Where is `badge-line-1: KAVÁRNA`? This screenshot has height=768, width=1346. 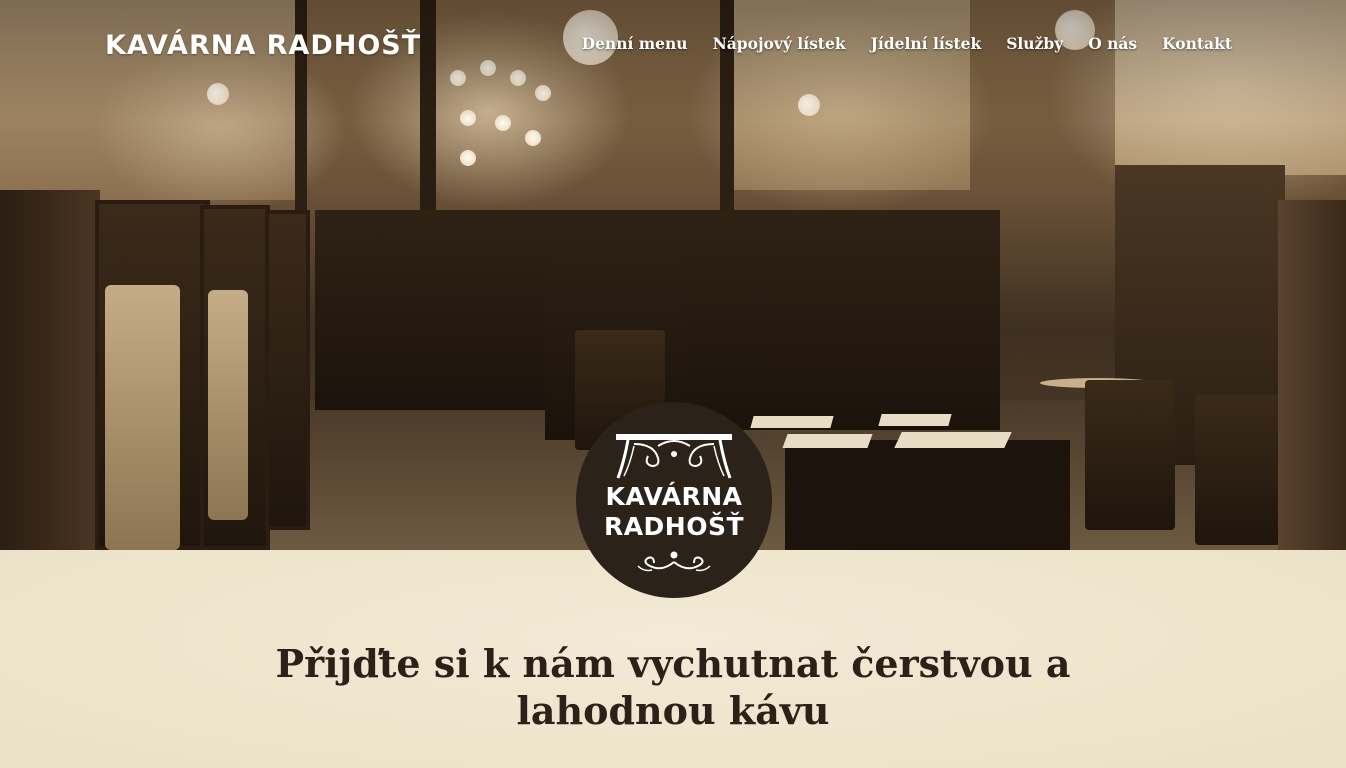
badge-line-1: KAVÁRNA is located at coordinates (674, 496).